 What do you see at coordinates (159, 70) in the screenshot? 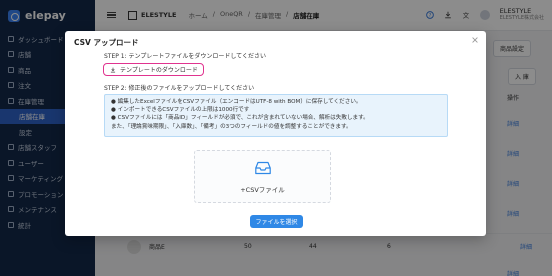
I see `download-template-label: テンプレートのダウンロード` at bounding box center [159, 70].